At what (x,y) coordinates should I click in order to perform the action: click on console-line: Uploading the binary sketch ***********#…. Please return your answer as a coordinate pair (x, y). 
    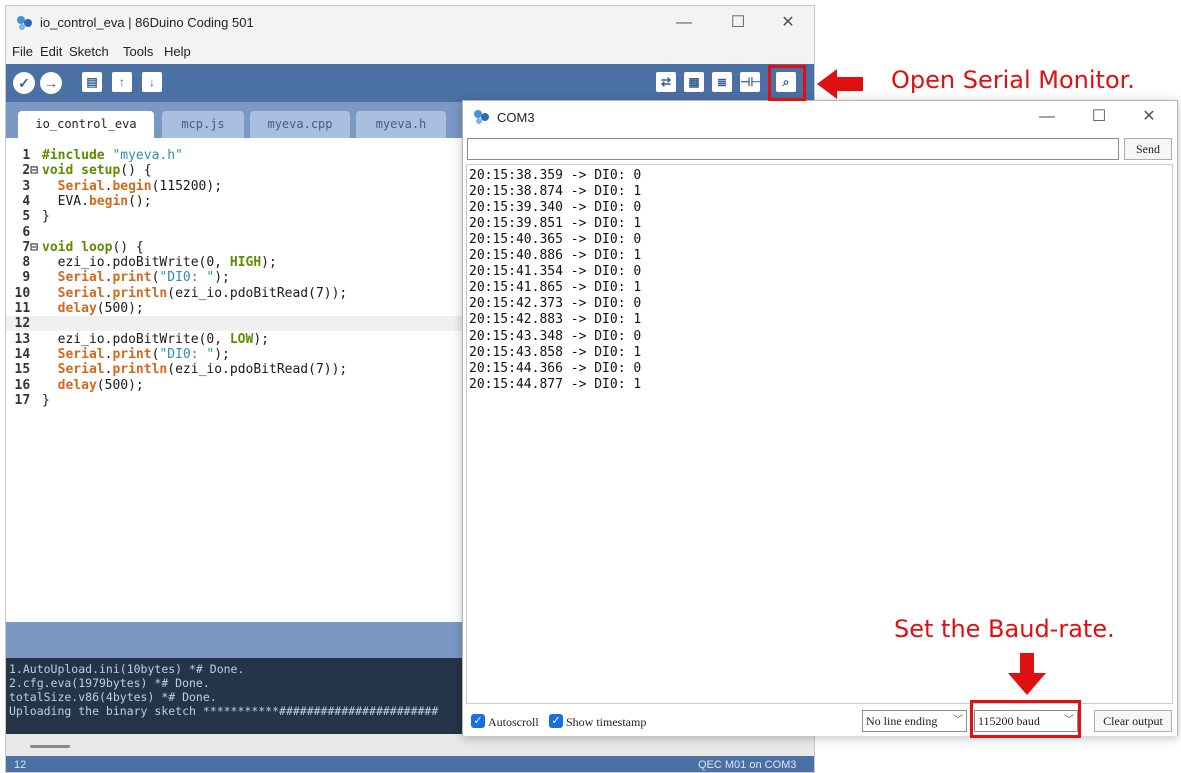
    Looking at the image, I should click on (224, 711).